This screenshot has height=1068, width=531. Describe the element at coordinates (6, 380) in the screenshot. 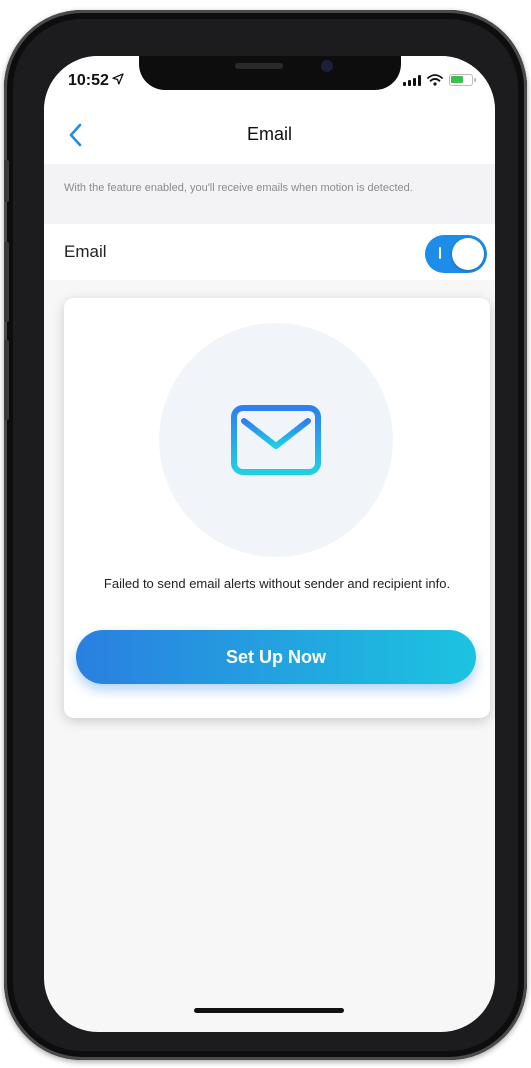

I see `volume-down-button` at that location.